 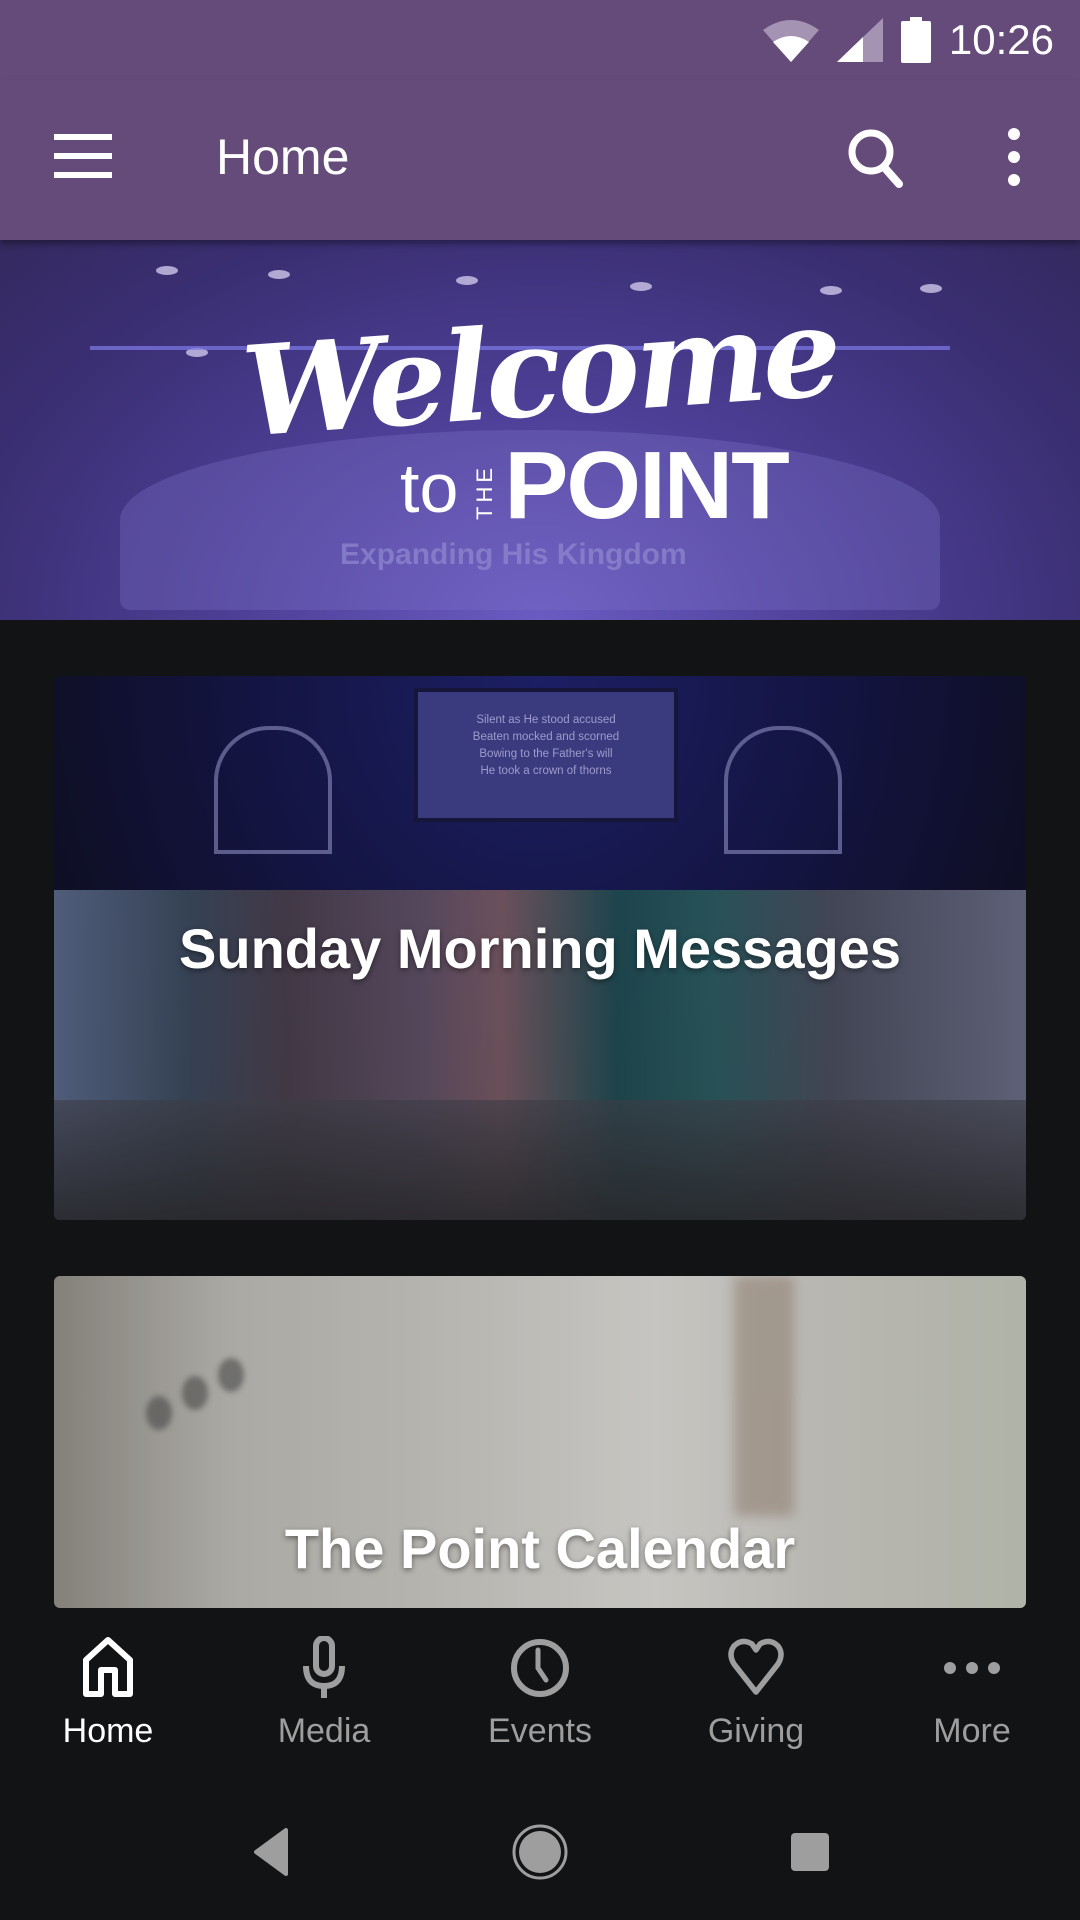 I want to click on bottom-navigation: Home Media Events Giving More, so click(x=540, y=1688).